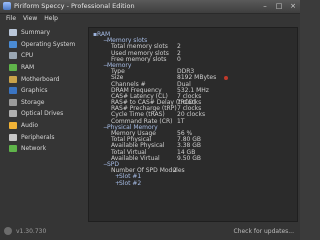 The image size is (320, 240). Describe the element at coordinates (33, 102) in the screenshot. I see `sidebar-item-label: Storage` at that location.